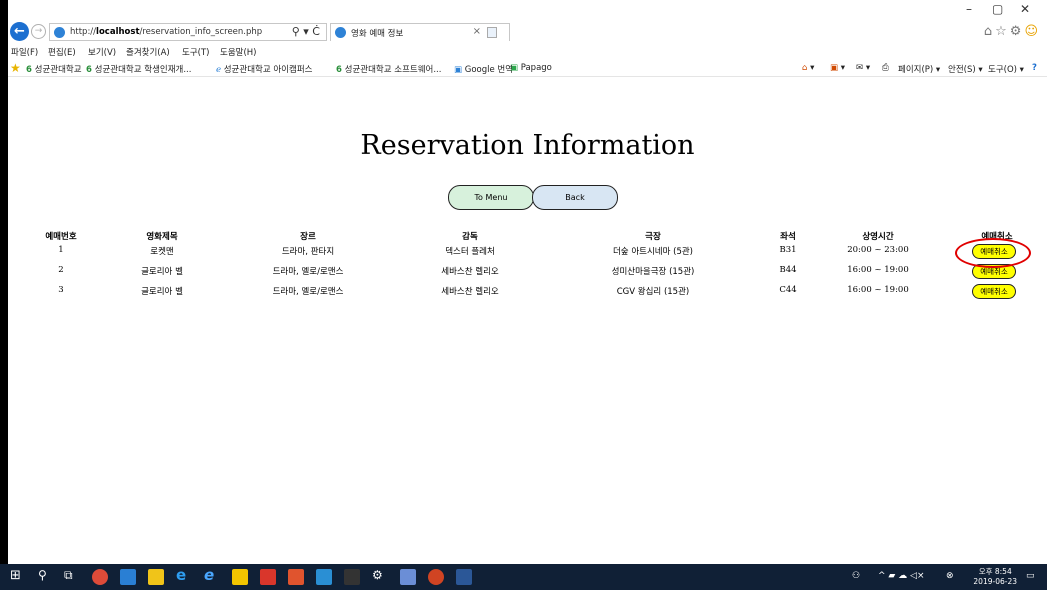 This screenshot has height=590, width=1047. Describe the element at coordinates (61, 270) in the screenshot. I see `cell-no: 2` at that location.